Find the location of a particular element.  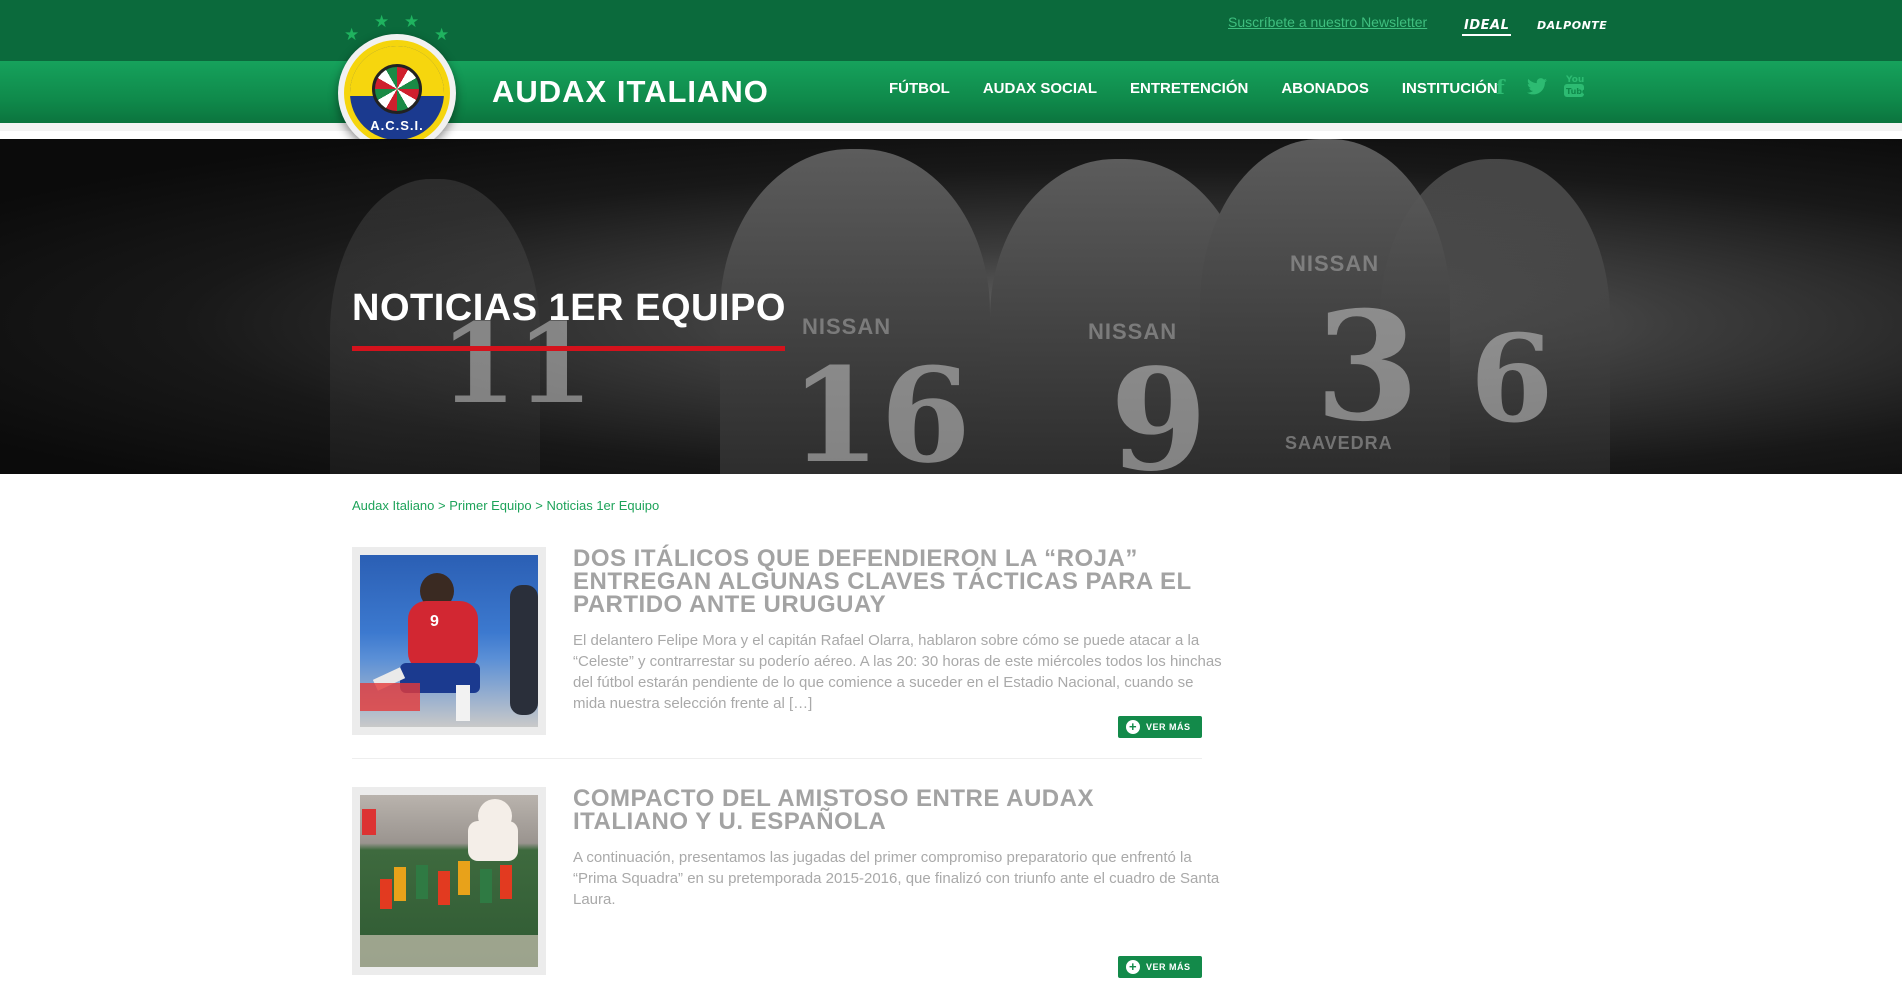

svg-text: Tube is located at coordinates (1575, 91).